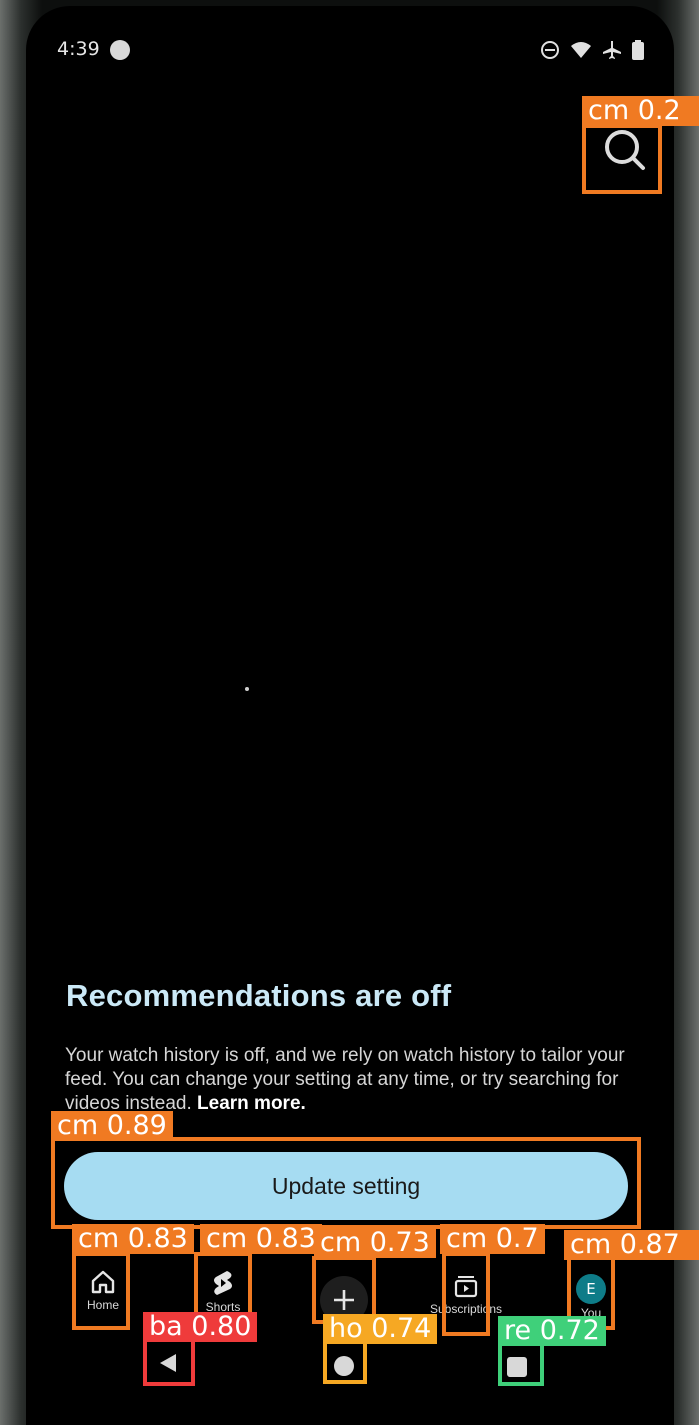  Describe the element at coordinates (640, 111) in the screenshot. I see `detection-label: cm 0.2` at that location.